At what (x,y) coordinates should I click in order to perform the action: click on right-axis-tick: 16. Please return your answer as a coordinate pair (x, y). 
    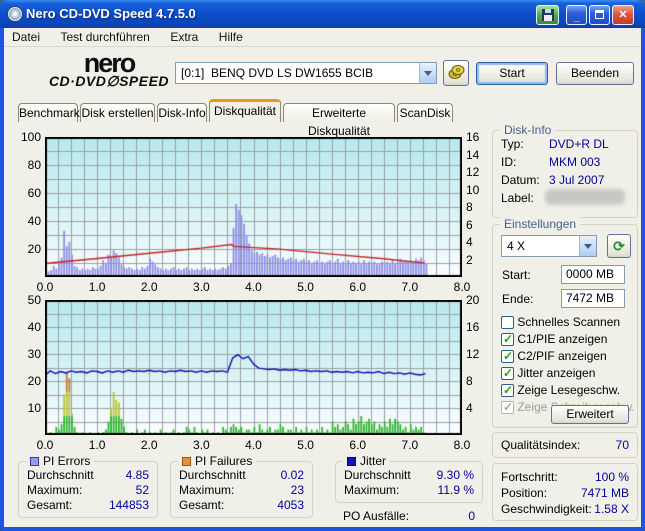
    Looking at the image, I should click on (473, 327).